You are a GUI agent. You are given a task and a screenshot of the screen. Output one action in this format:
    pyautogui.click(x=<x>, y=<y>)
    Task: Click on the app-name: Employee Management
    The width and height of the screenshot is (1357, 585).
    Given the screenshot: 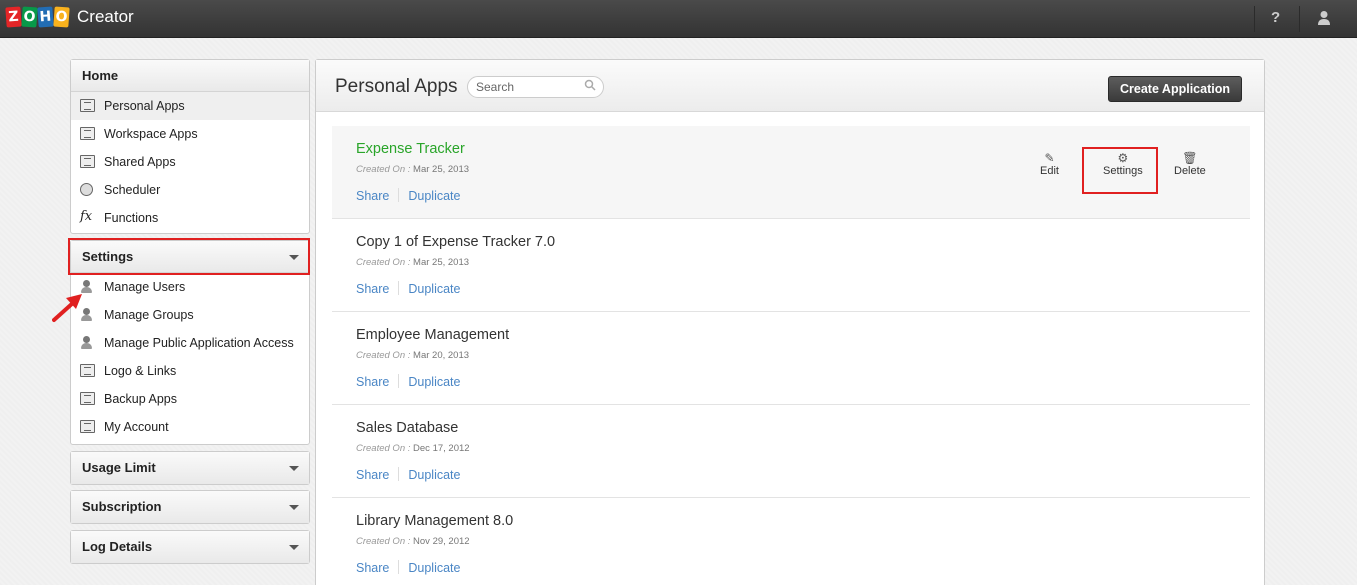 What is the action you would take?
    pyautogui.click(x=432, y=335)
    